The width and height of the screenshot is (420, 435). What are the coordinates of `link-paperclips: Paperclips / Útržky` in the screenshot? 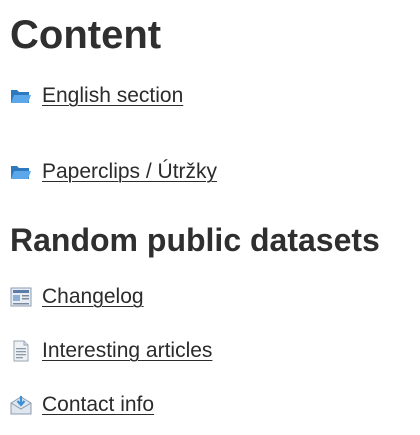 It's located at (113, 172).